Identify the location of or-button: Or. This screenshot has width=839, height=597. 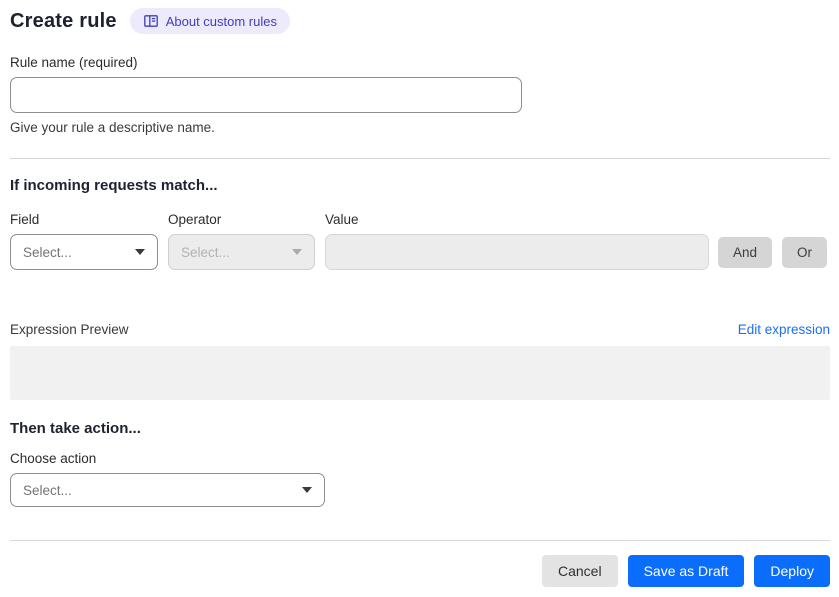
(805, 252).